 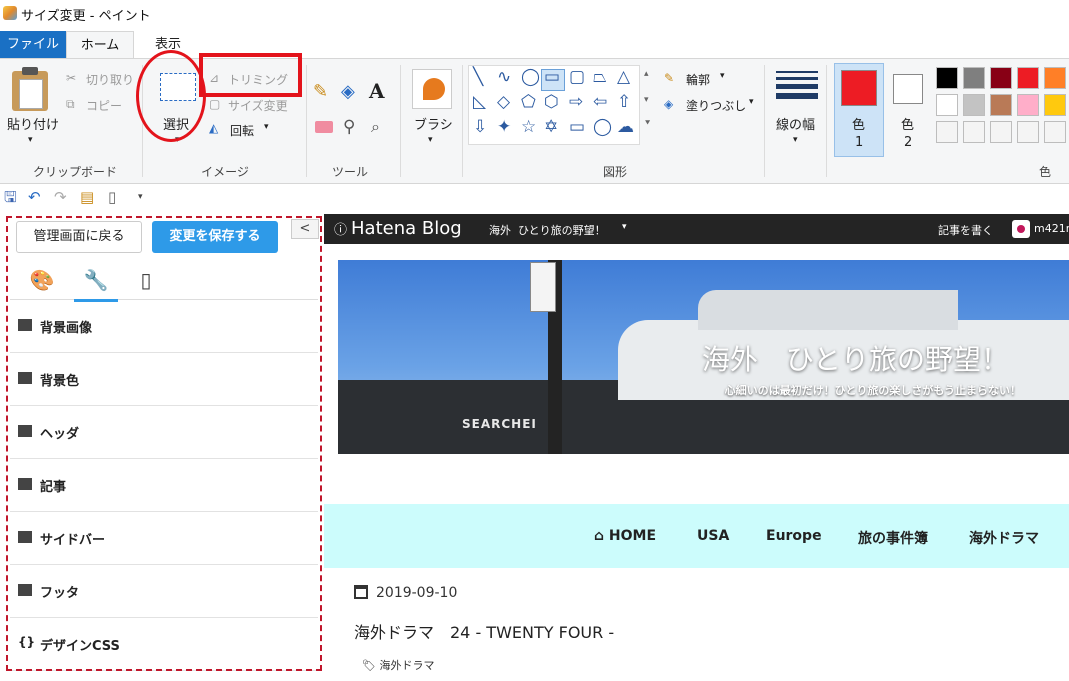 I want to click on fill-bucket-icon: ◈, so click(x=348, y=91).